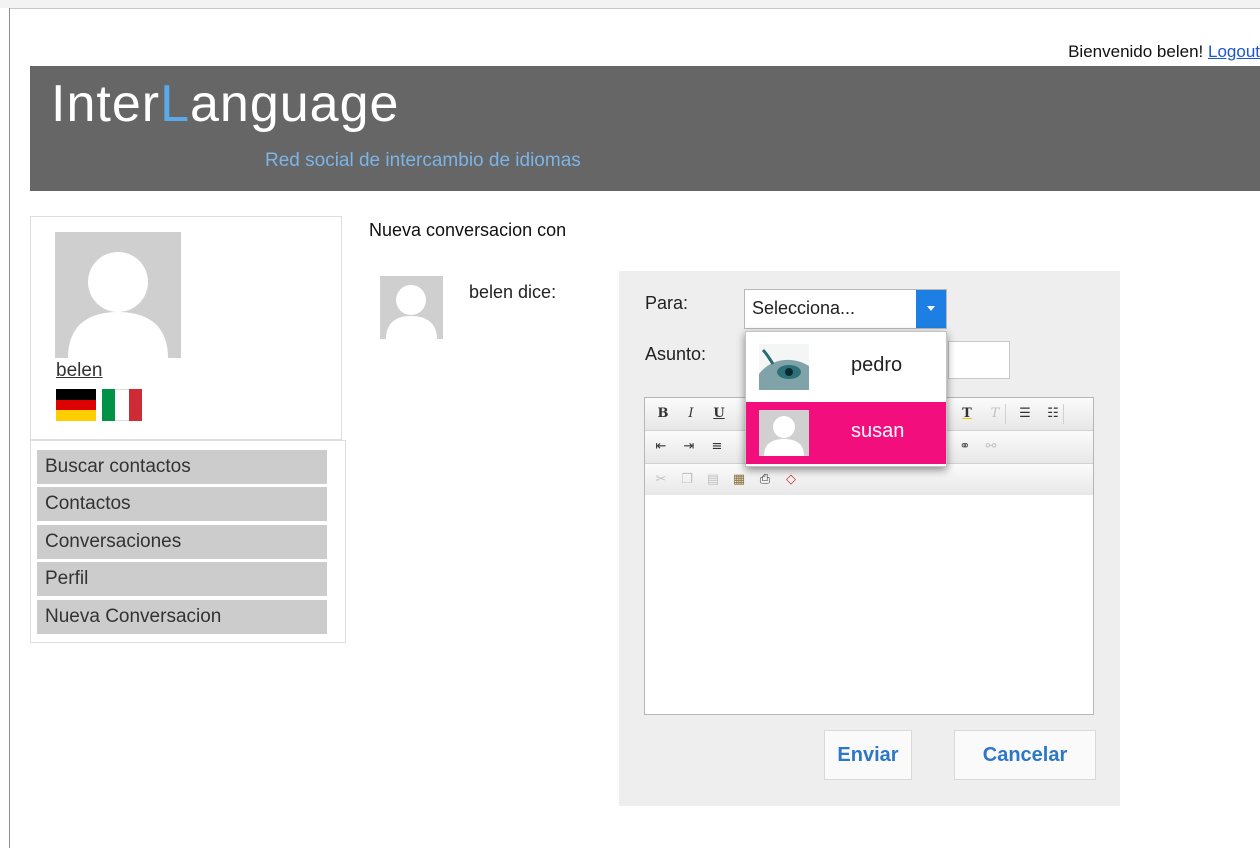 This screenshot has width=1260, height=848. I want to click on paste-icon: ▤, so click(713, 480).